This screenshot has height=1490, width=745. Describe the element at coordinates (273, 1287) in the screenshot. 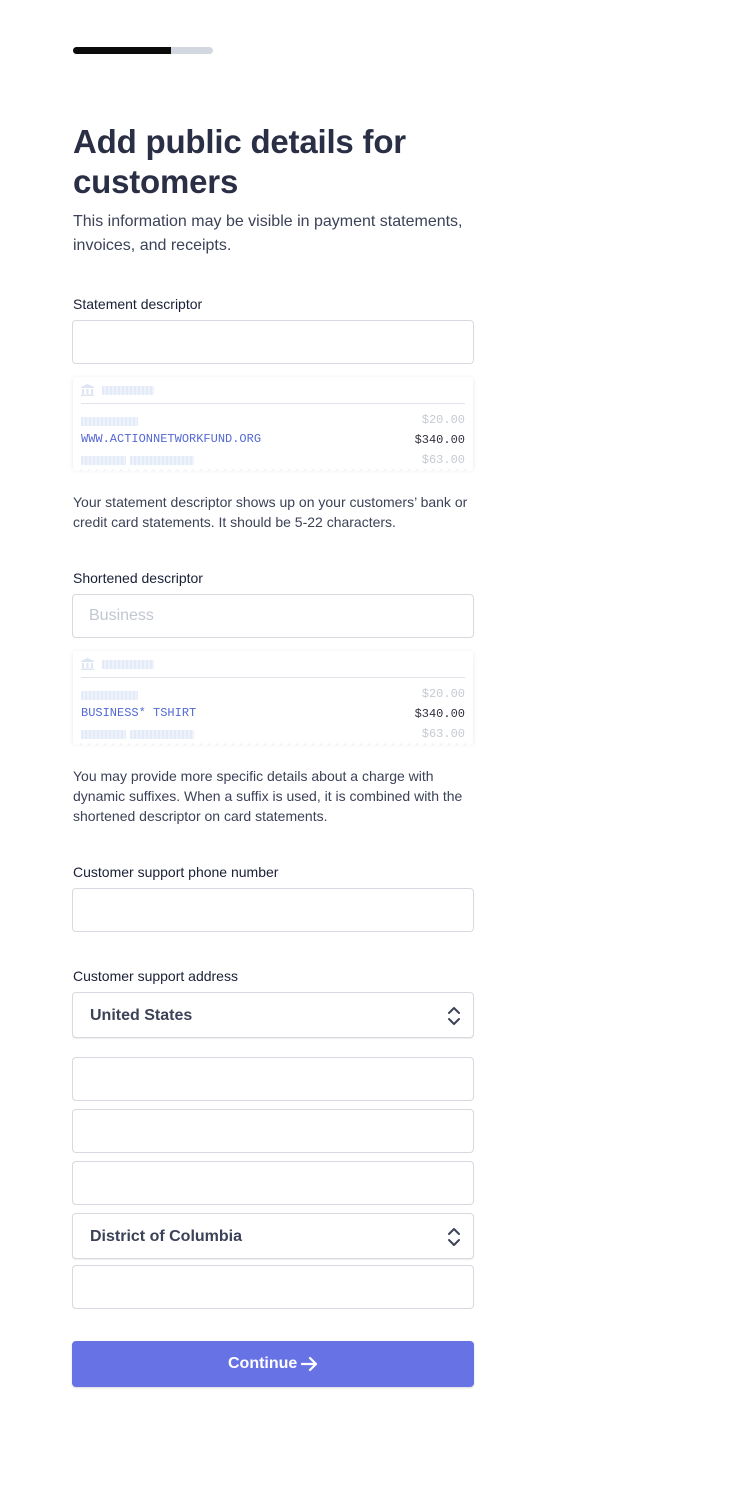

I see `zip-input` at that location.